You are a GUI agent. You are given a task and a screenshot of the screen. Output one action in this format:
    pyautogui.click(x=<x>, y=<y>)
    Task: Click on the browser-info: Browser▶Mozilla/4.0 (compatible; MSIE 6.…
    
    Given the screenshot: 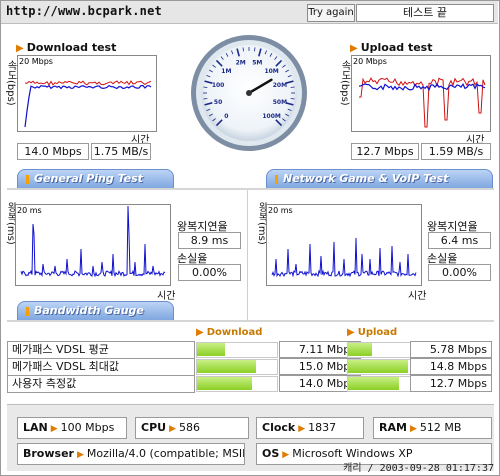 What is the action you would take?
    pyautogui.click(x=131, y=454)
    